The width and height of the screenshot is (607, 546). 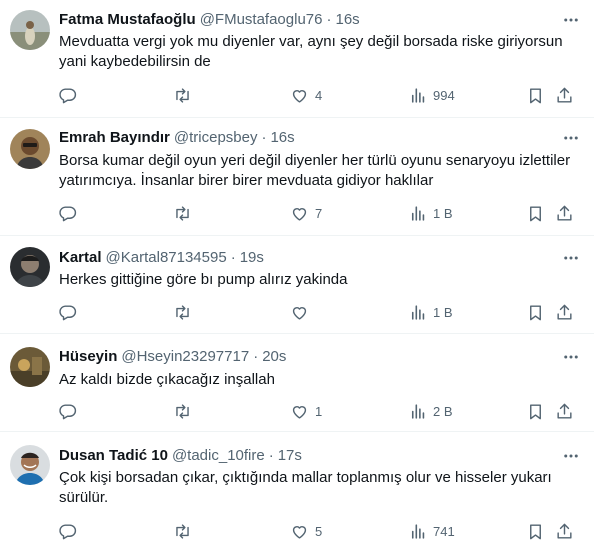 What do you see at coordinates (218, 455) in the screenshot?
I see `user-handle: @tadic_10fire` at bounding box center [218, 455].